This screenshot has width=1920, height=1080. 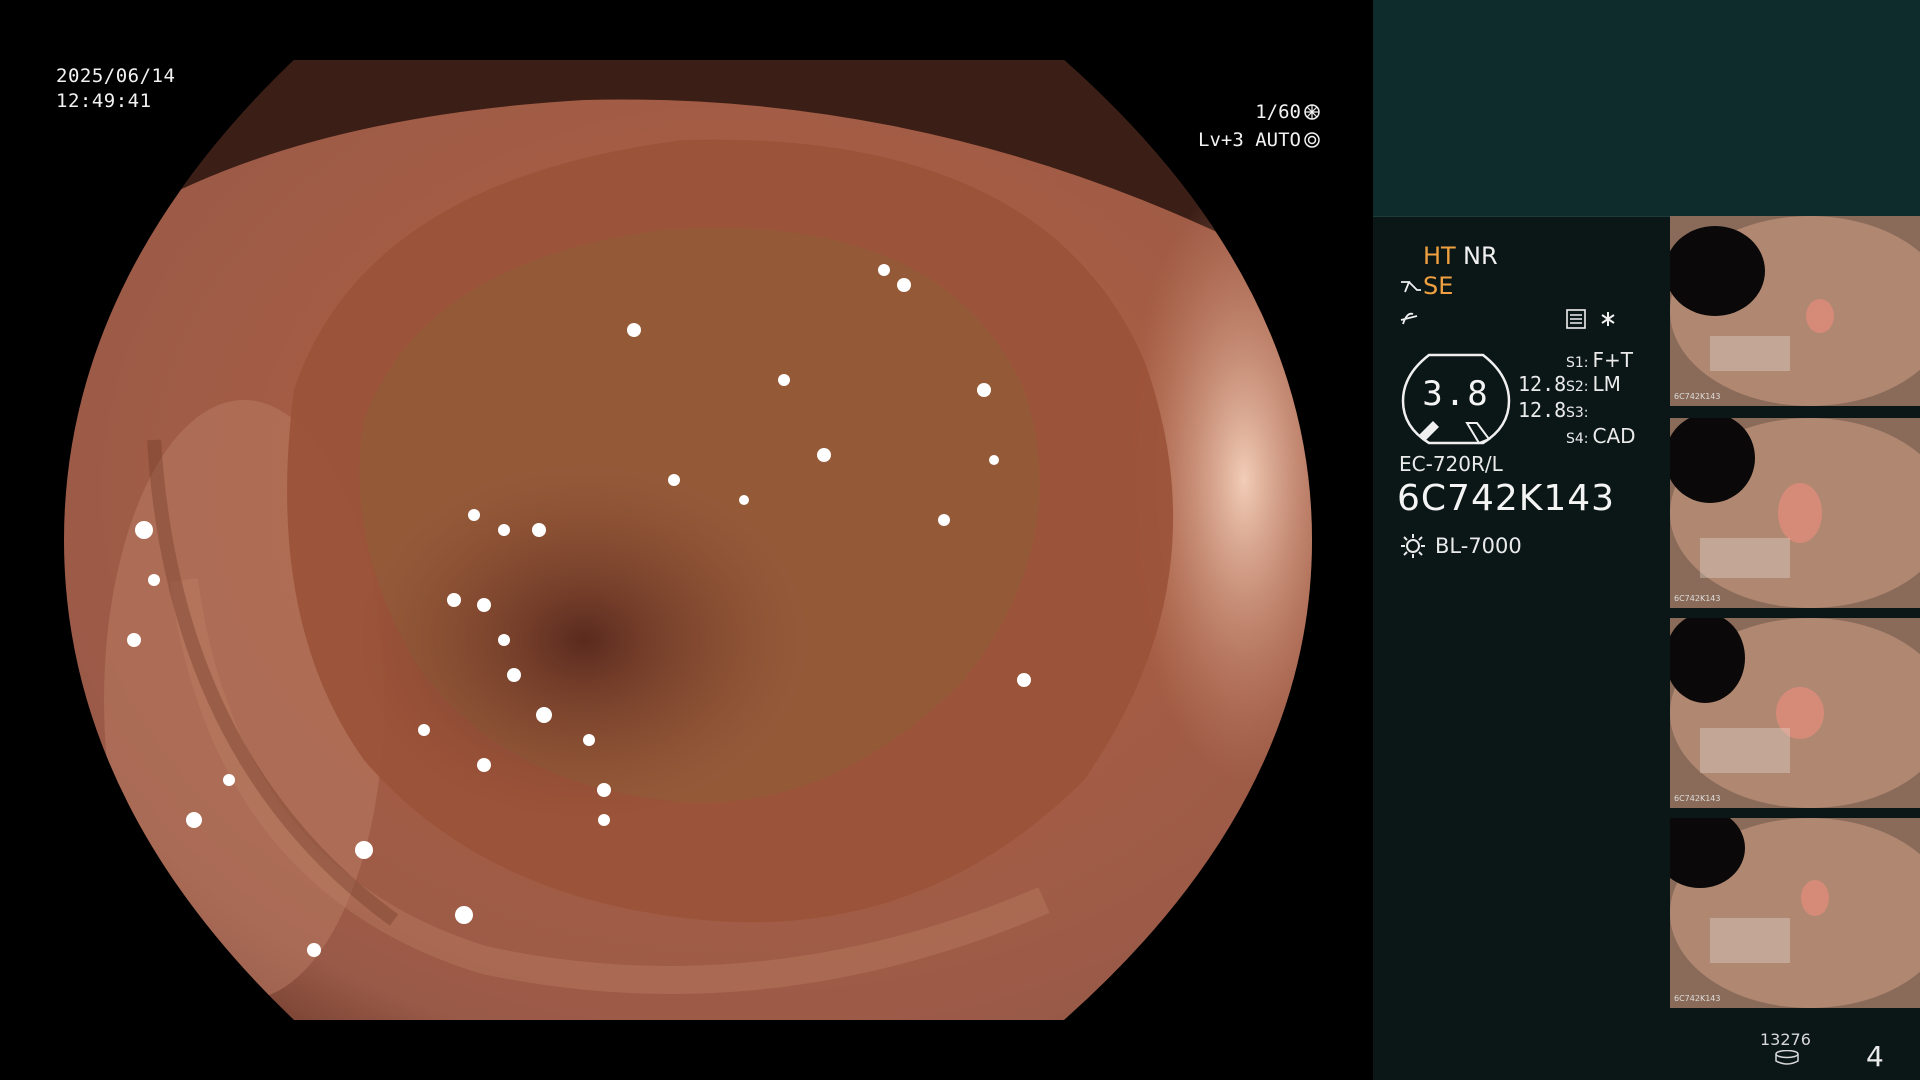 I want to click on scope-model-text: EC-720R/L, so click(x=1451, y=464).